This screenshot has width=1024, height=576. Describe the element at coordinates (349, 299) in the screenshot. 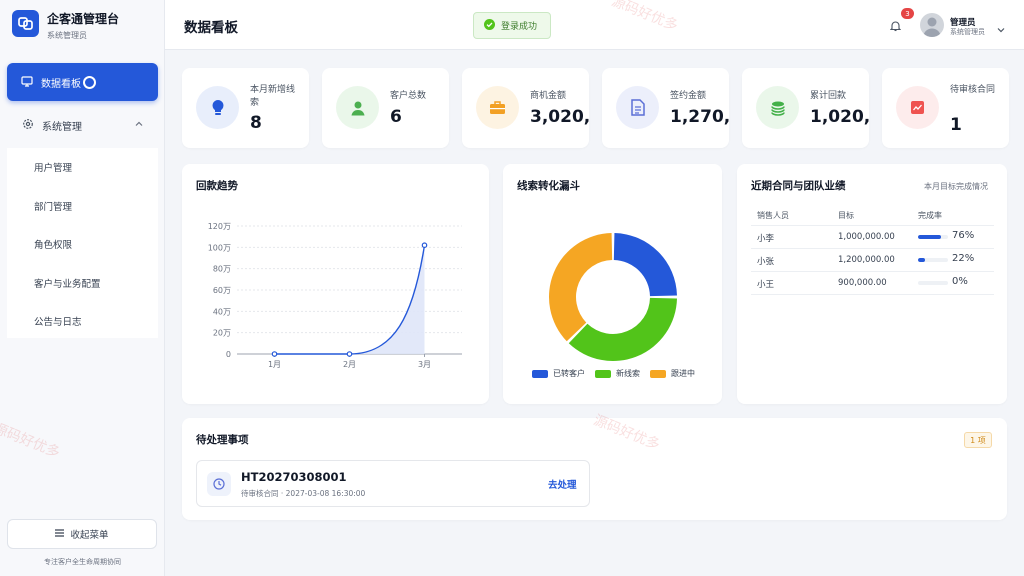

I see `area-fill` at that location.